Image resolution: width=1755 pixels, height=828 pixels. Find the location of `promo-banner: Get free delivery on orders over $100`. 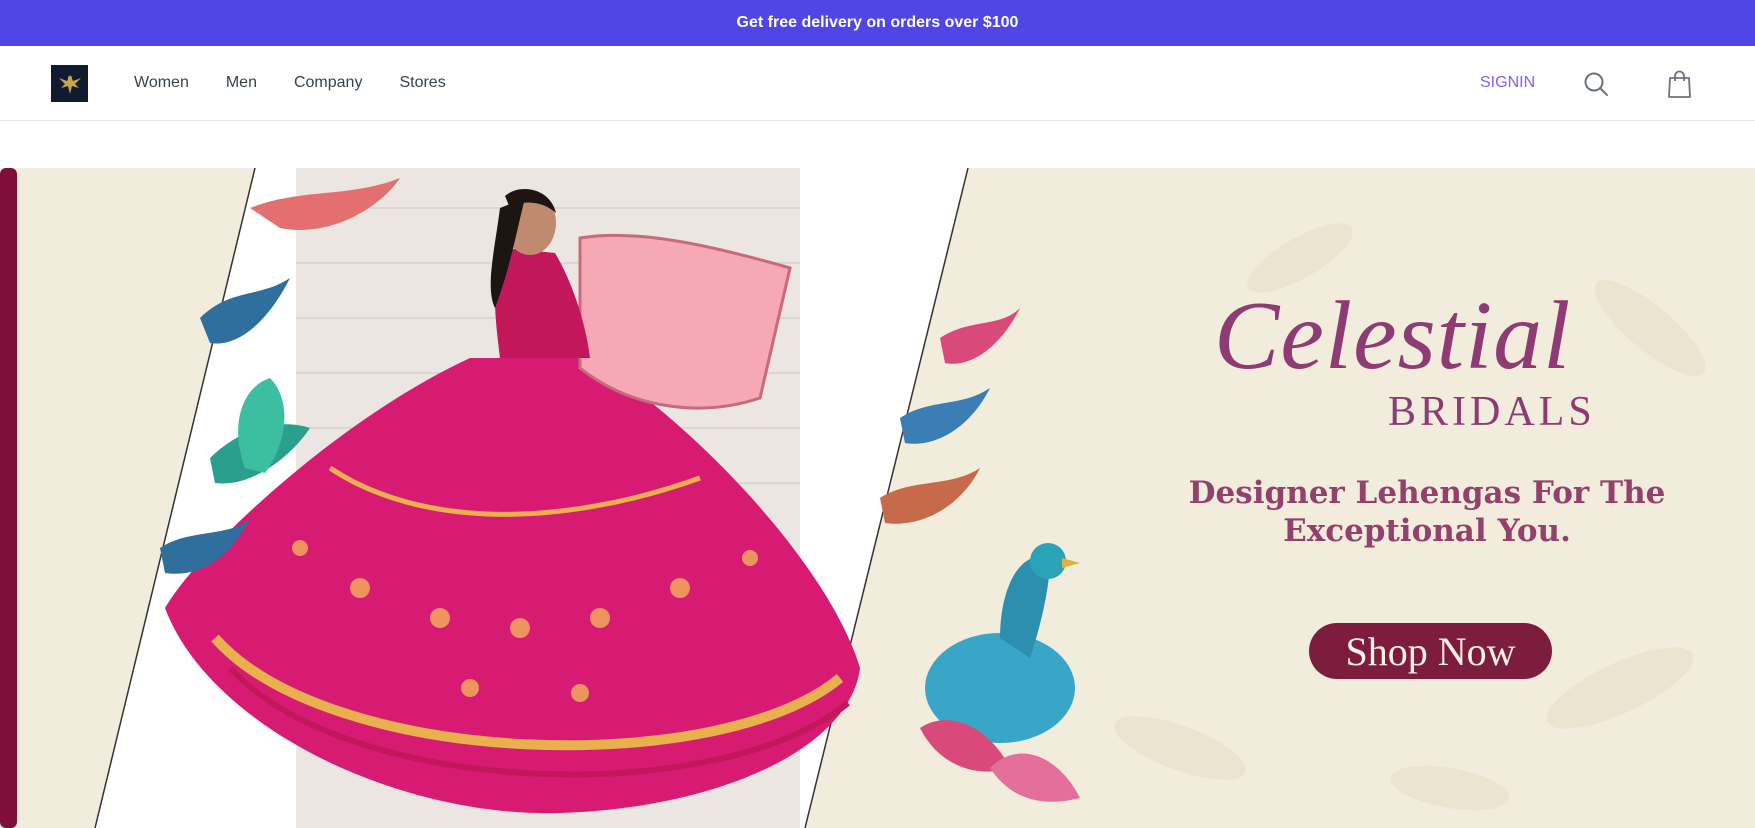

promo-banner: Get free delivery on orders over $100 is located at coordinates (877, 23).